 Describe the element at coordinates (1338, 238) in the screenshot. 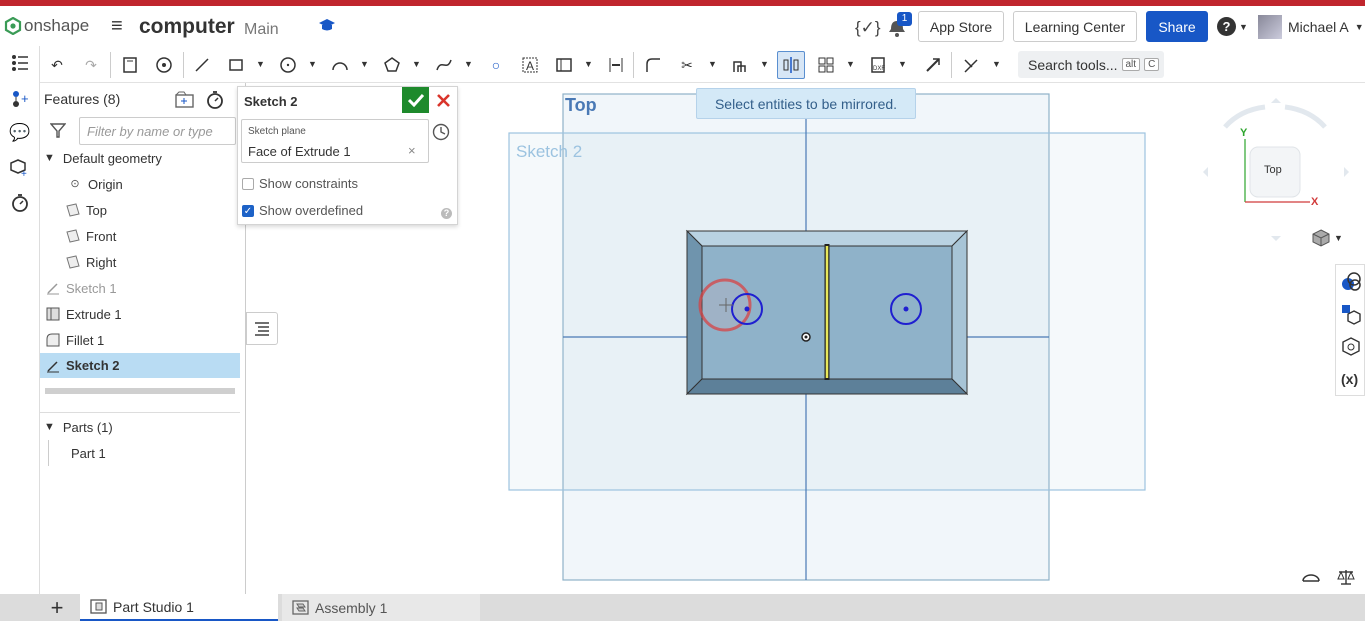

I see `chevron-down-icon: ▼` at that location.